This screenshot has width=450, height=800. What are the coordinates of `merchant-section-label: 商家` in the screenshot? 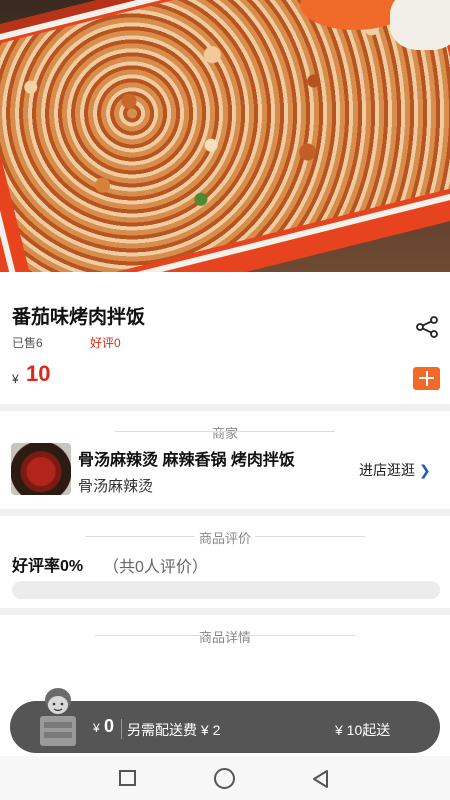 It's located at (224, 433).